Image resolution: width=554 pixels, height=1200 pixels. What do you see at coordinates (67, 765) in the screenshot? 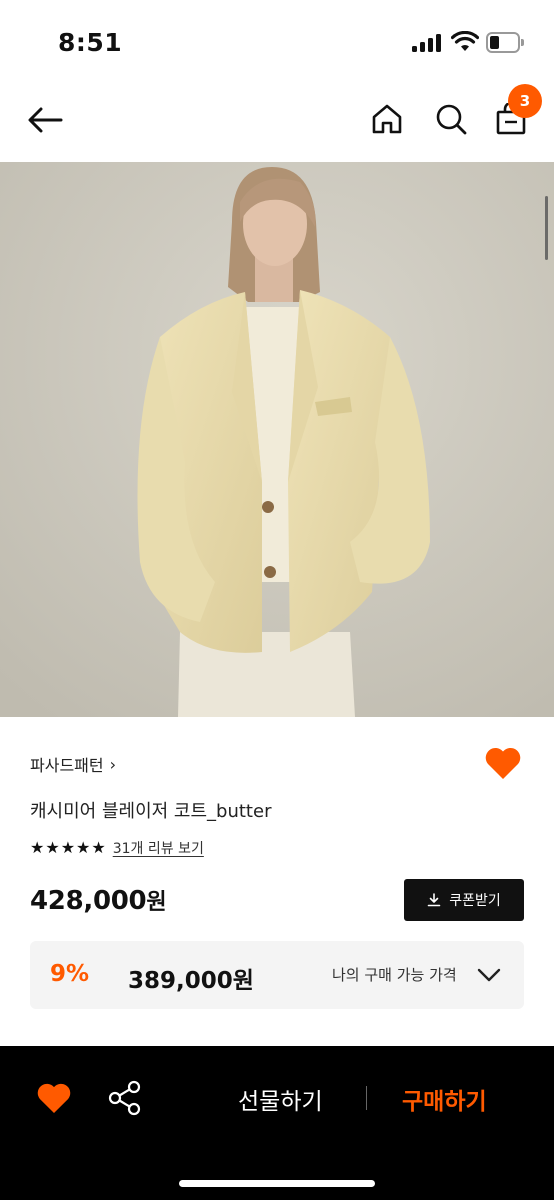
I see `brand-name: 파사드패턴` at bounding box center [67, 765].